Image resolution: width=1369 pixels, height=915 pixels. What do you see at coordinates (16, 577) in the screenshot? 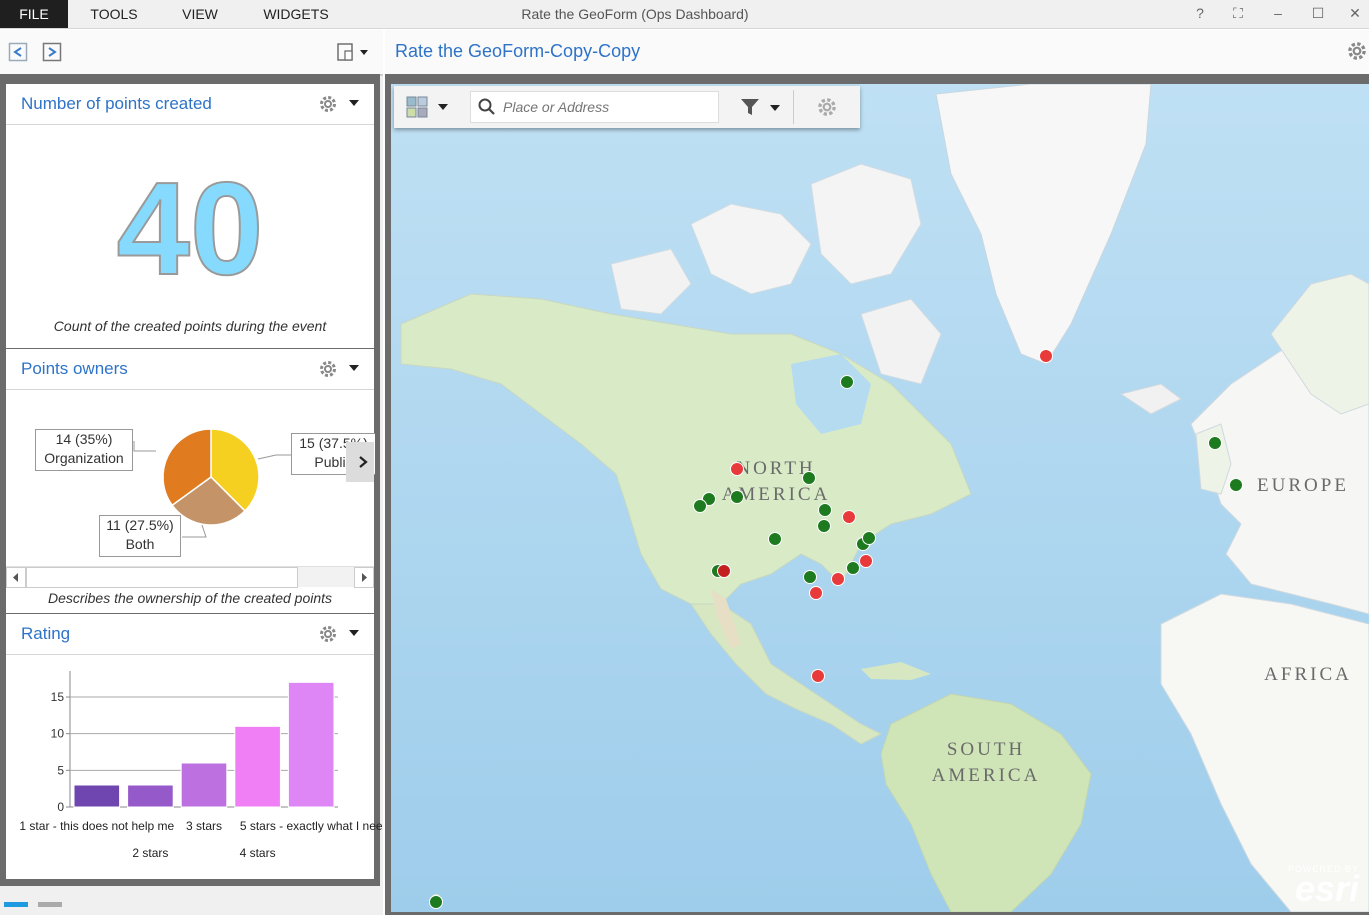
I see `scroll-left-icon` at bounding box center [16, 577].